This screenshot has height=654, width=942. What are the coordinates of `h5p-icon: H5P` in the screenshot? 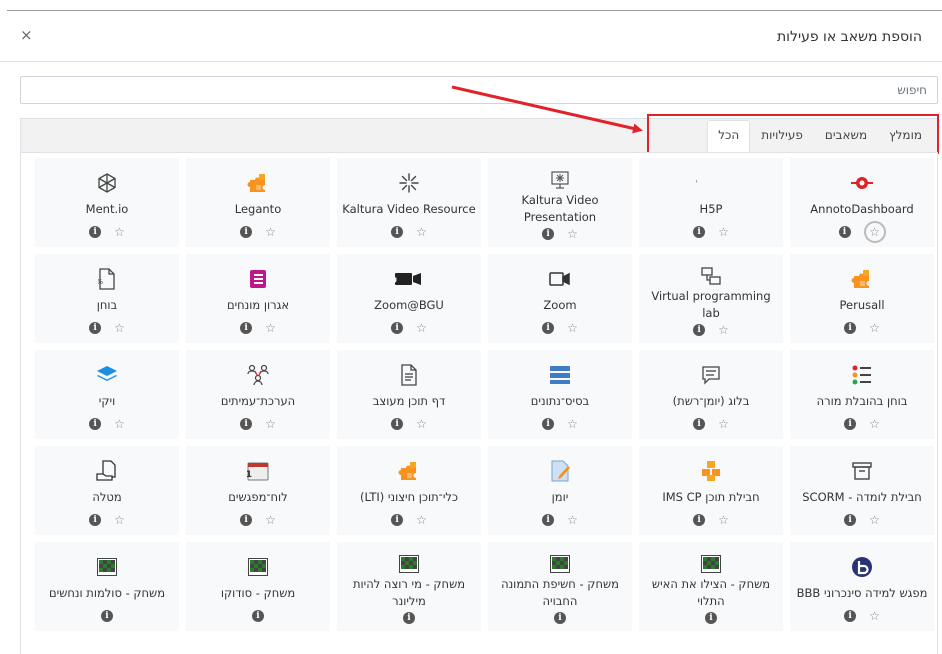 It's located at (711, 183).